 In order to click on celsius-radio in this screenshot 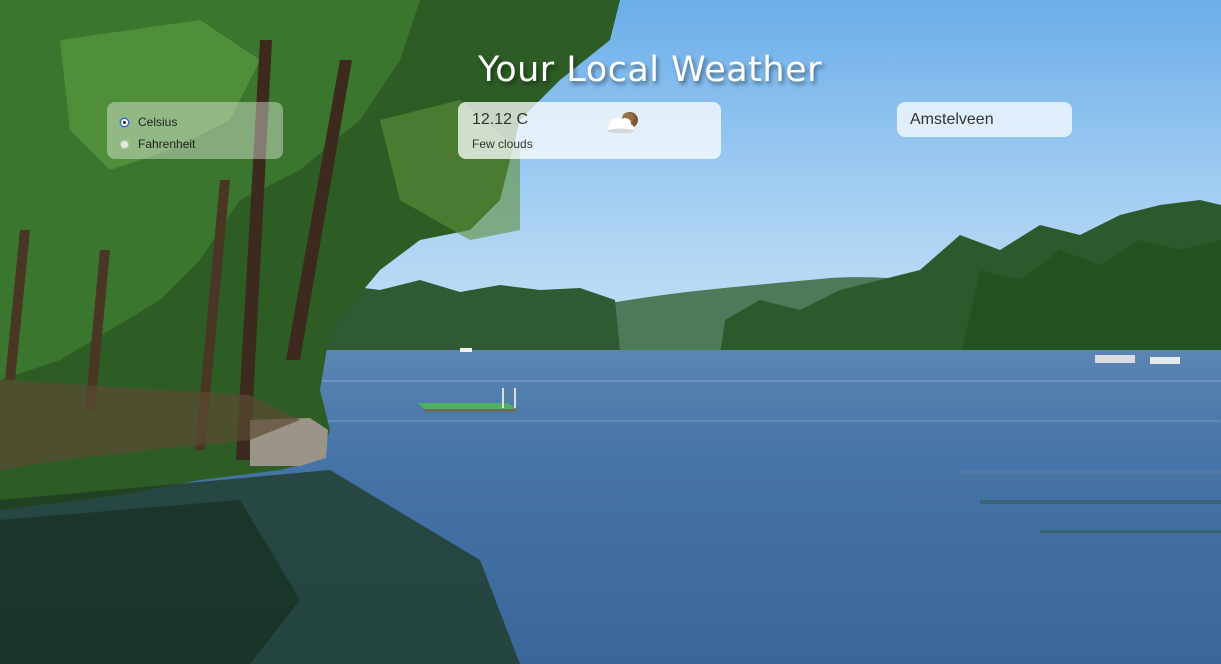, I will do `click(124, 122)`.